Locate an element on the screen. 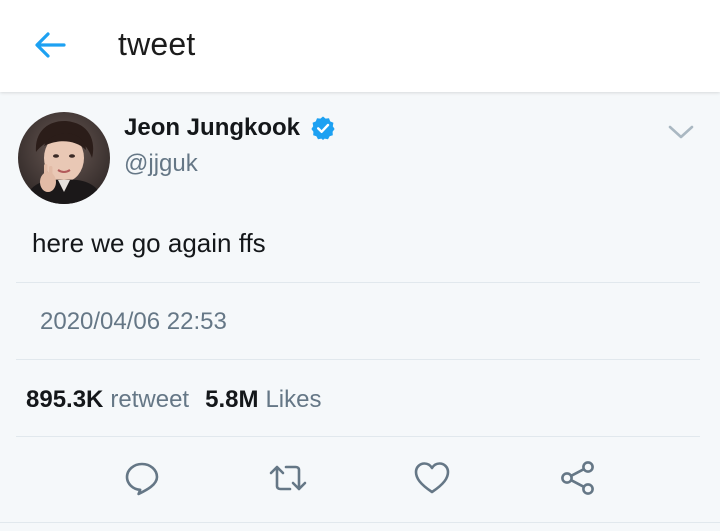  back-button is located at coordinates (50, 45).